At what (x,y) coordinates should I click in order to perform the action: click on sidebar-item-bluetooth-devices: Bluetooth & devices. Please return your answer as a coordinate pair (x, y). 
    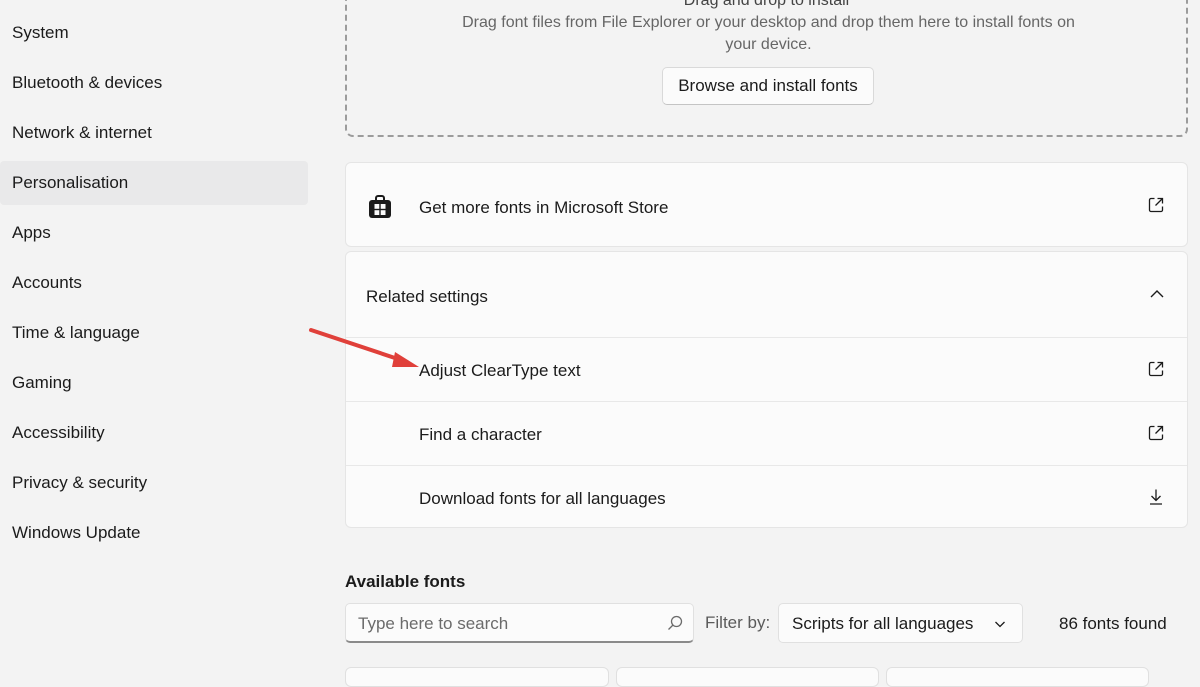
    Looking at the image, I should click on (154, 83).